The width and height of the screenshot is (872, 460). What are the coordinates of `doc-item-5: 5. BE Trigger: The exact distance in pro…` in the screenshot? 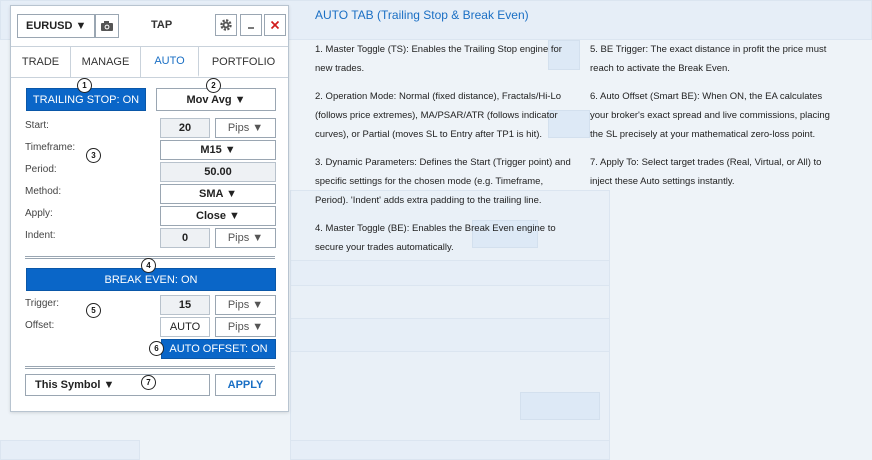 It's located at (708, 59).